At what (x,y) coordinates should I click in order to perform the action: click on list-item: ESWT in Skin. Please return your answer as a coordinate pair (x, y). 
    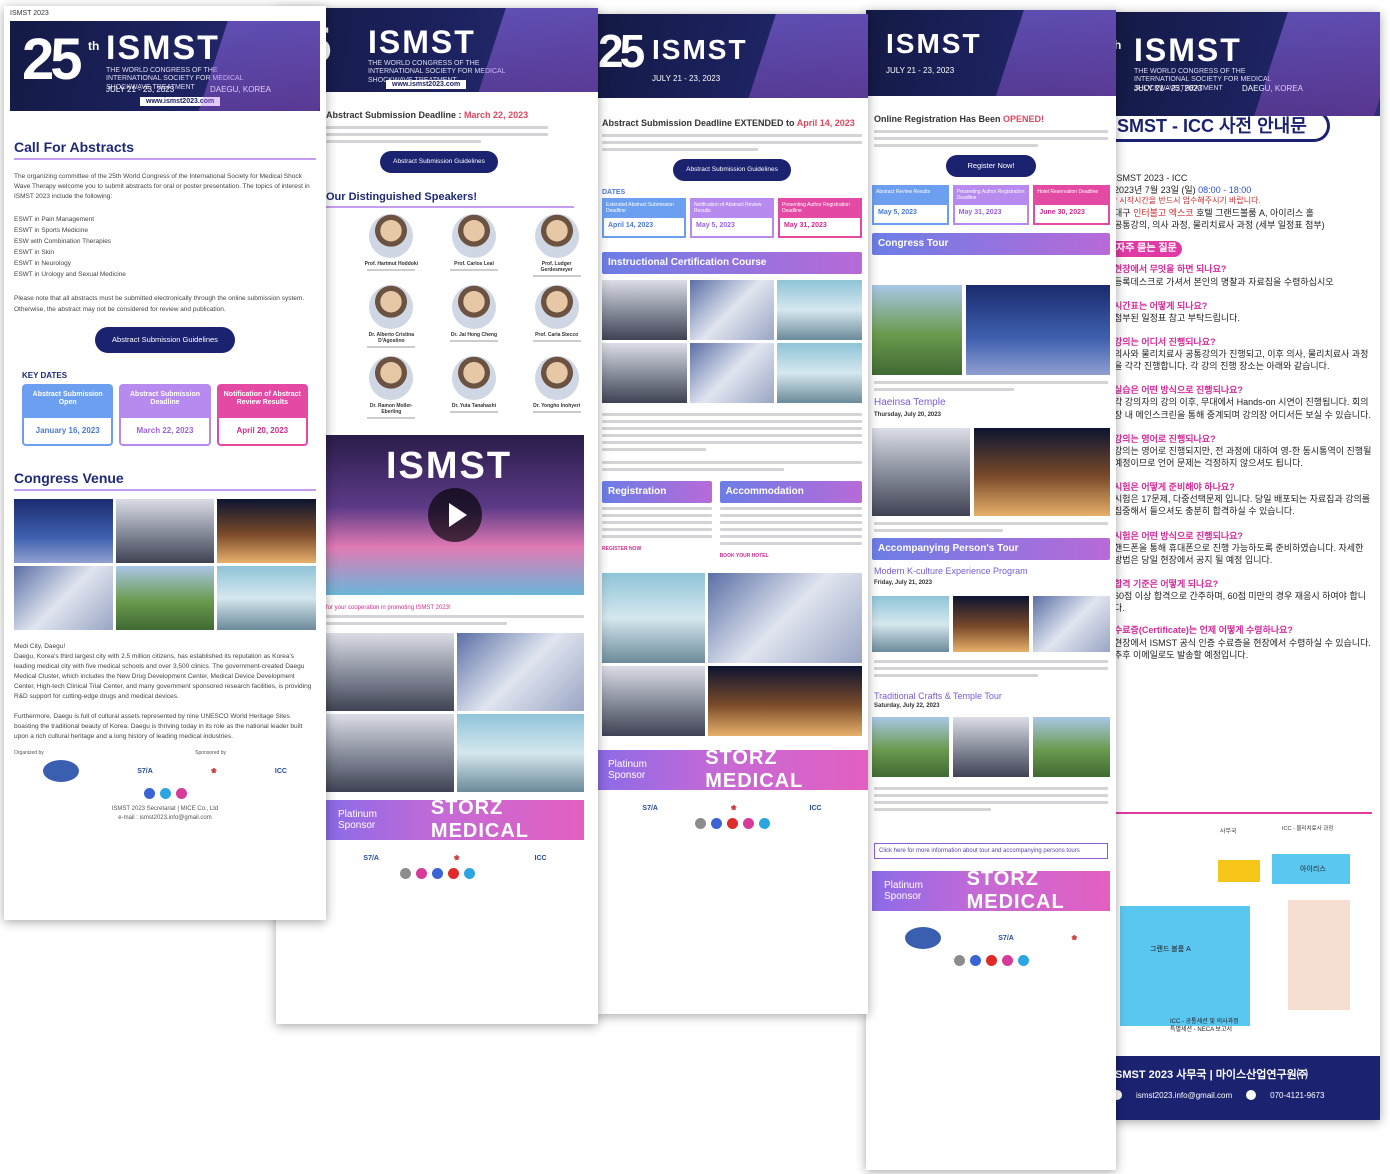
    Looking at the image, I should click on (34, 253).